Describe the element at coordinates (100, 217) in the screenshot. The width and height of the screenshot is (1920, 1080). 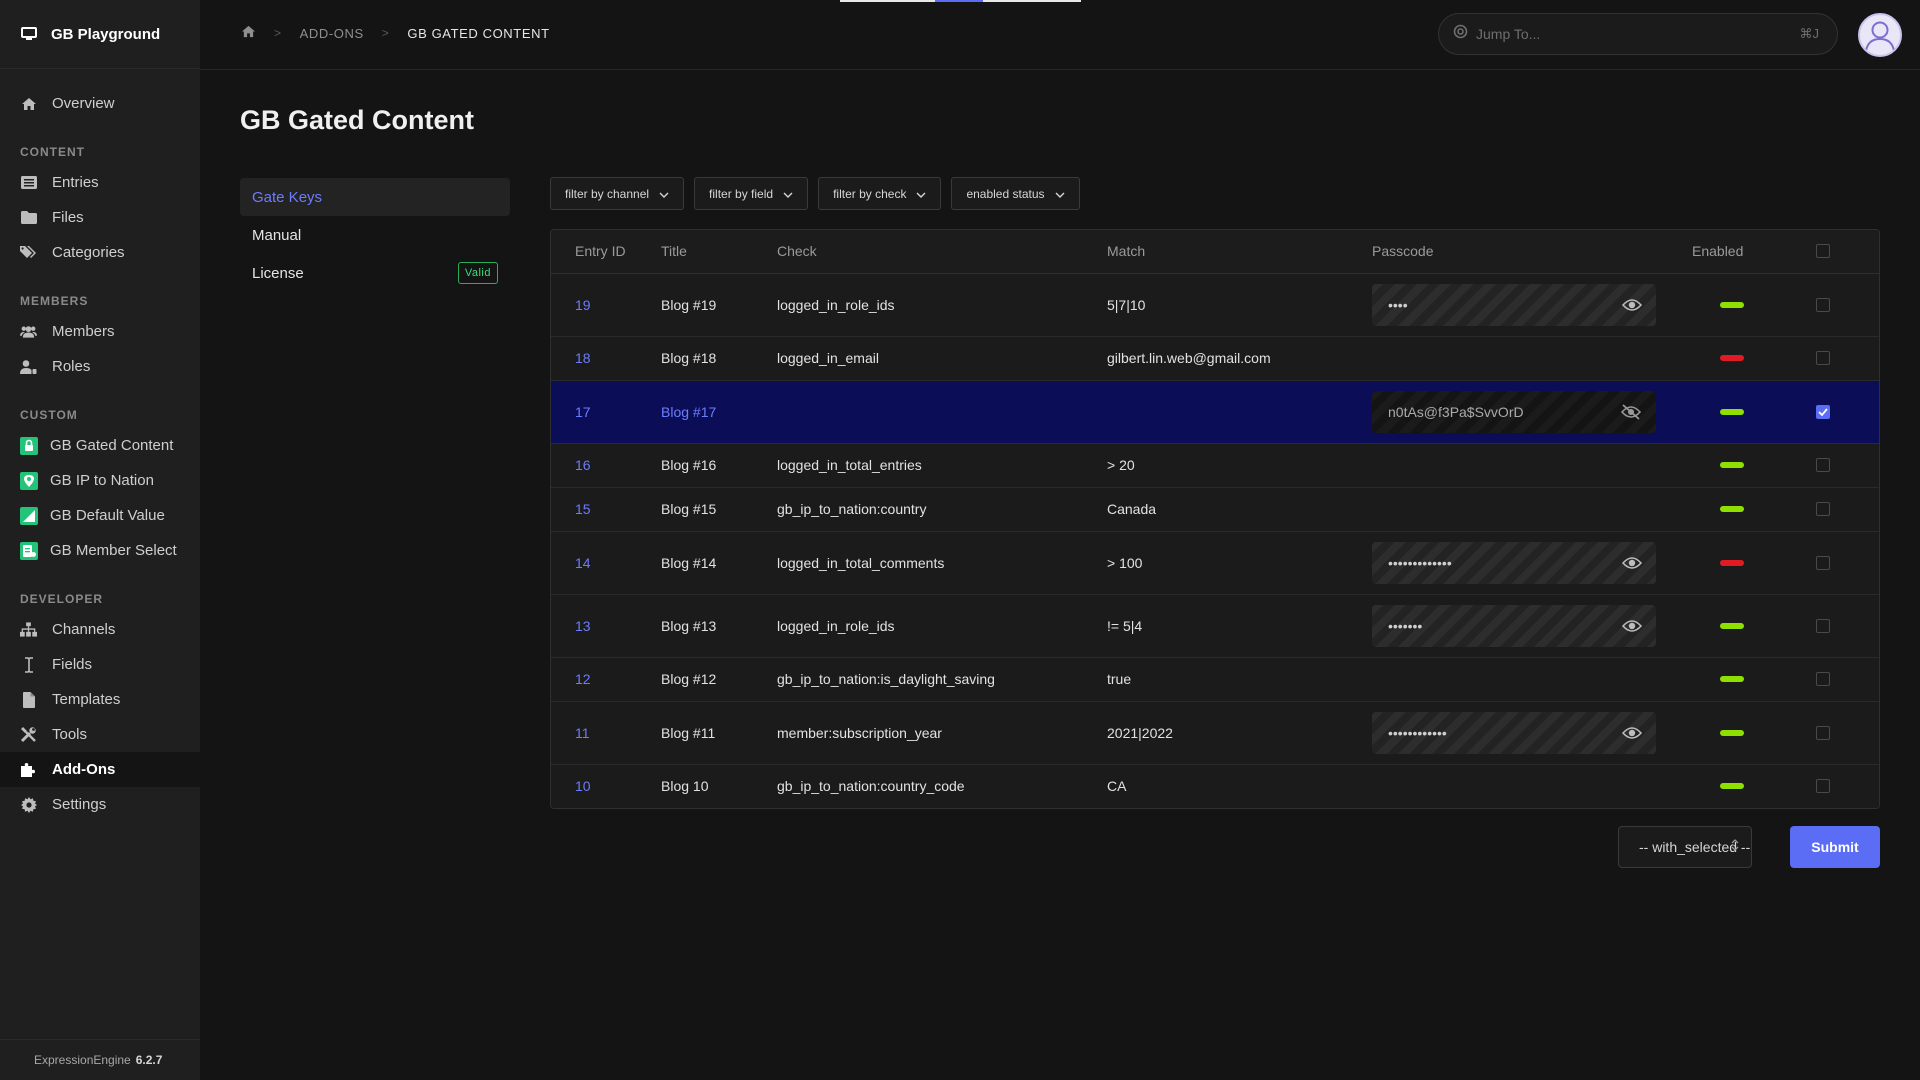
I see `sidebar-item-files: Files` at that location.